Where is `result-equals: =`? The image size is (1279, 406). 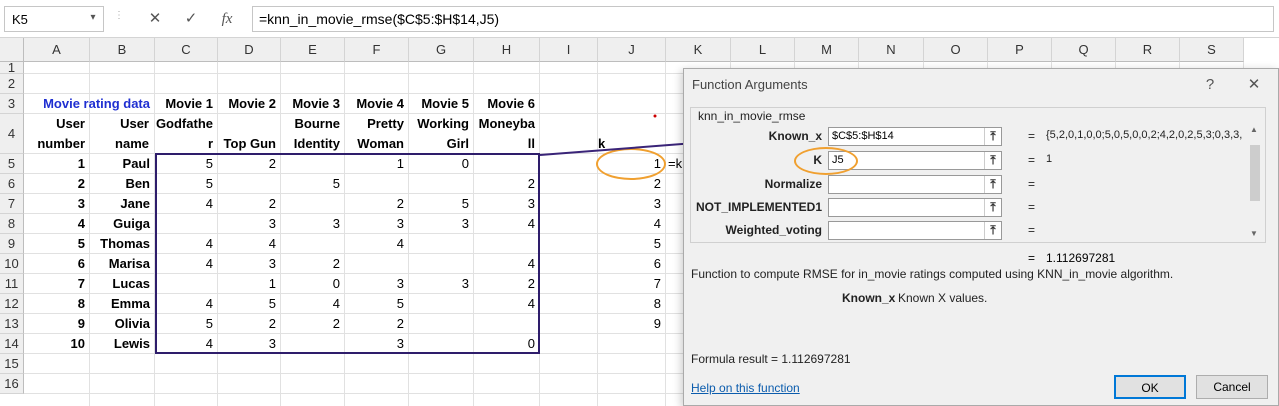
result-equals: = is located at coordinates (1032, 258).